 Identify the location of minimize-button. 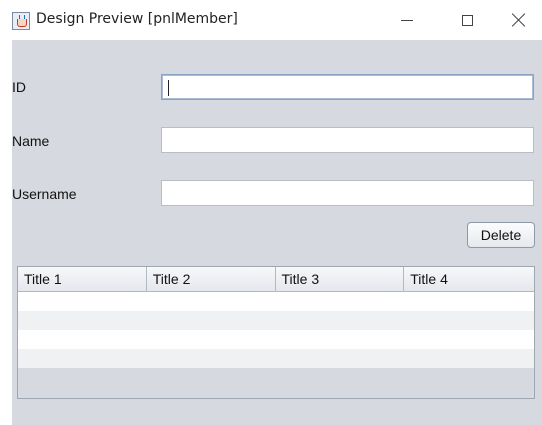
(407, 20).